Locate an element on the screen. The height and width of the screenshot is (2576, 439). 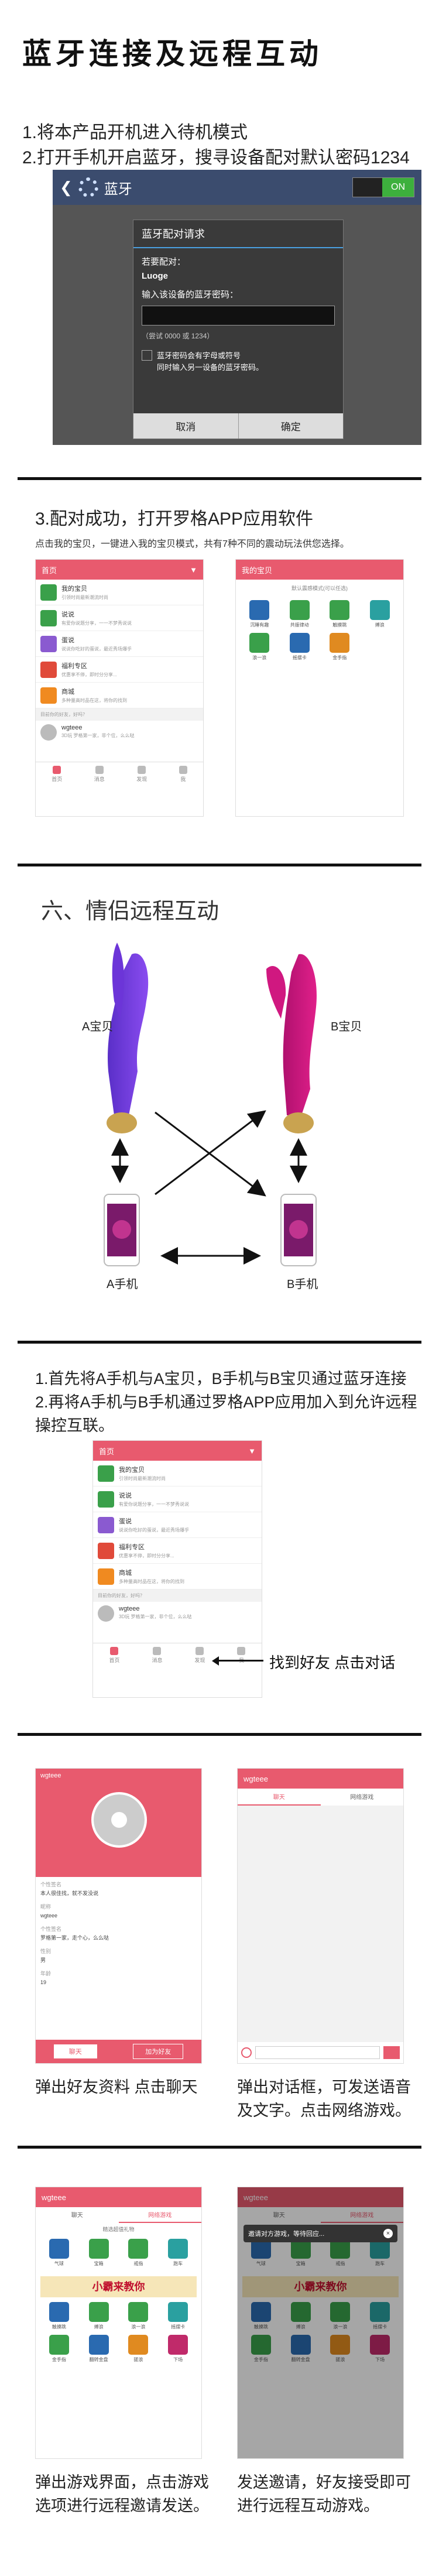
grid-item: 宝箱 is located at coordinates (99, 2253).